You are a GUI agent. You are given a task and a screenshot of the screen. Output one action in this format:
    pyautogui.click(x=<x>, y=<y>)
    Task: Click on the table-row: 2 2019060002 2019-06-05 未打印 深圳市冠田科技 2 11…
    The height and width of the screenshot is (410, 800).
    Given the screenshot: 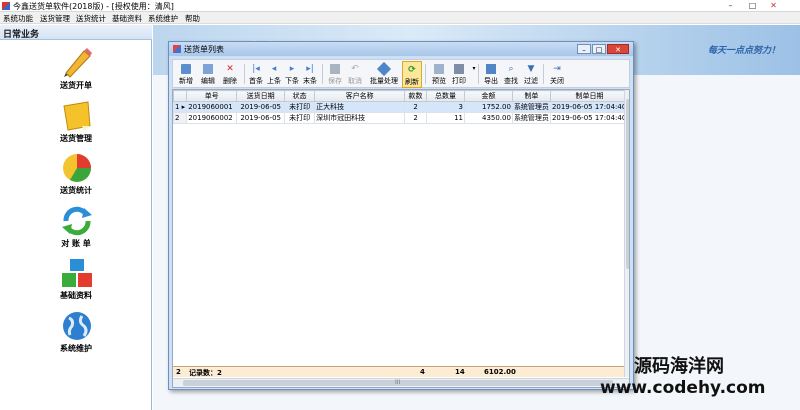 What is the action you would take?
    pyautogui.click(x=401, y=118)
    